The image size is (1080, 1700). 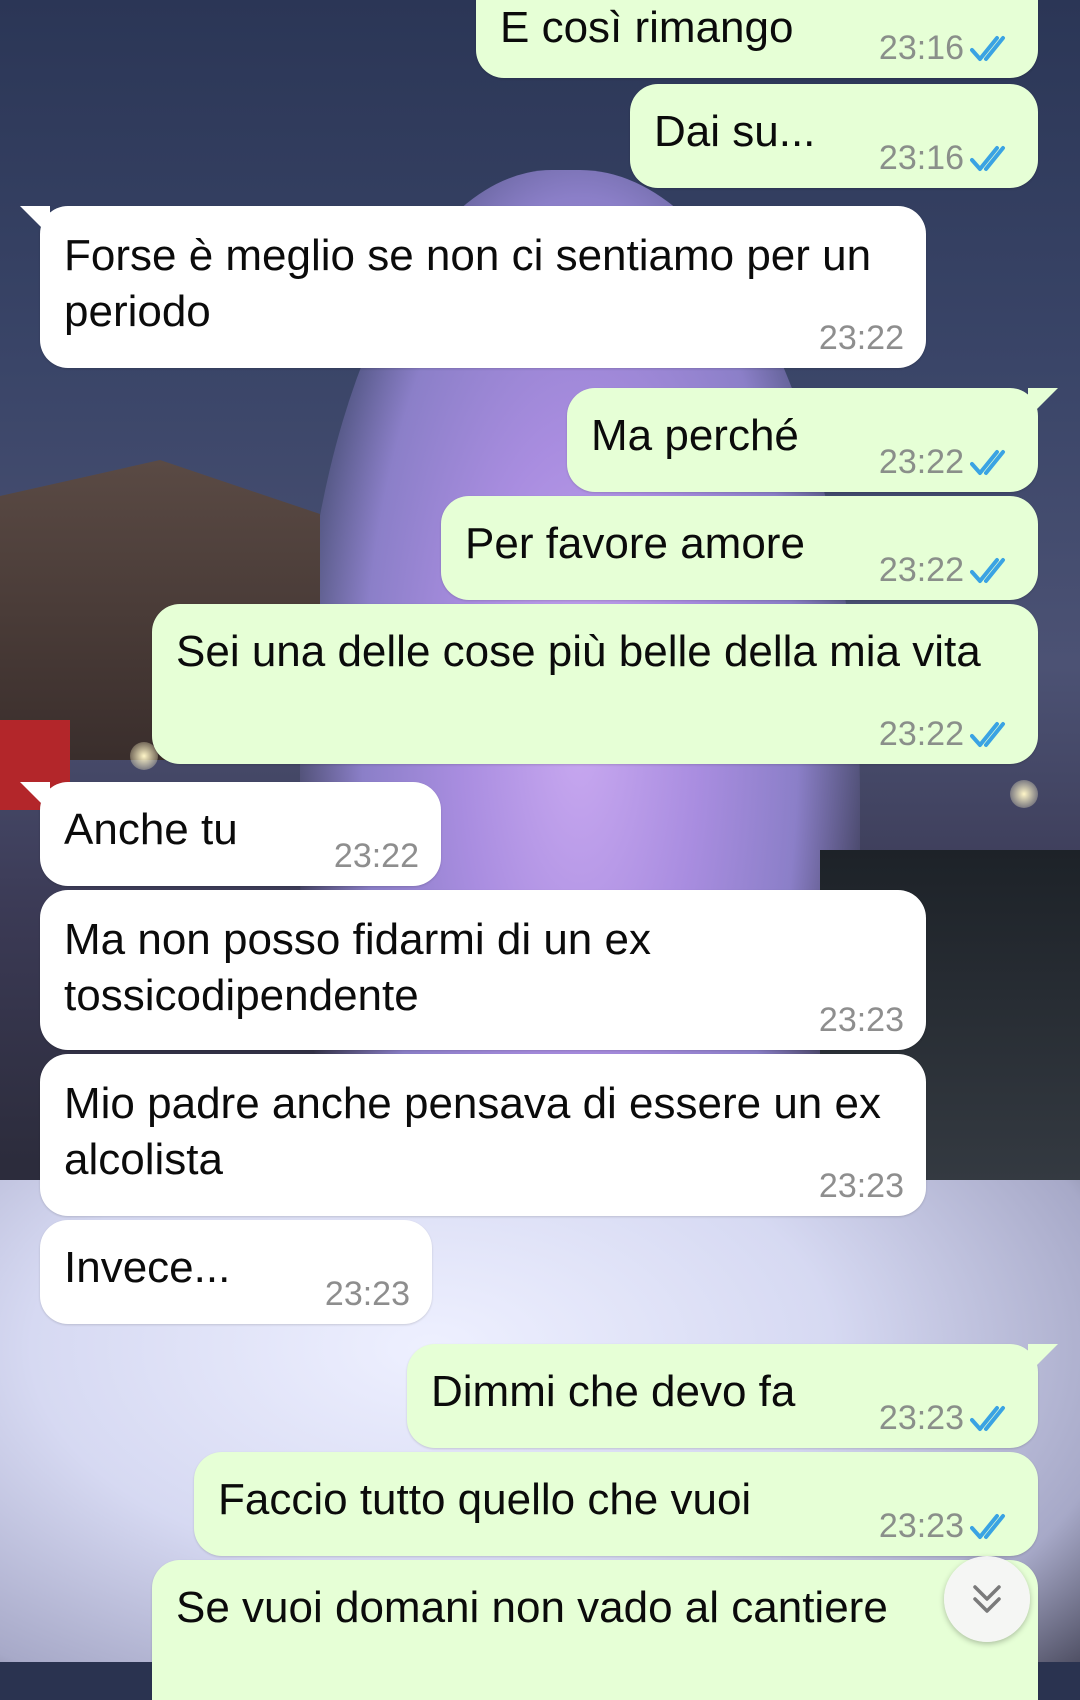 I want to click on message-bubble-outgoing: Faccio tutto quello che vuoi 23:23, so click(x=616, y=1504).